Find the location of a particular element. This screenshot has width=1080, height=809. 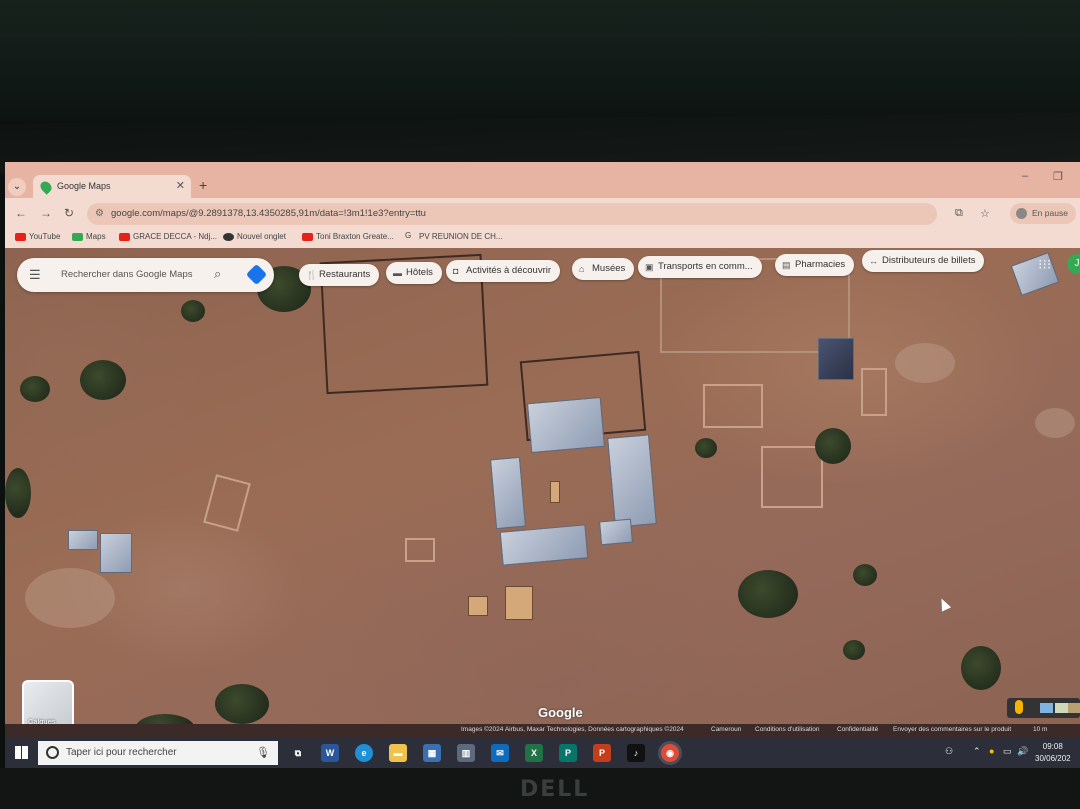

powerpoint-icon: P is located at coordinates (602, 753).